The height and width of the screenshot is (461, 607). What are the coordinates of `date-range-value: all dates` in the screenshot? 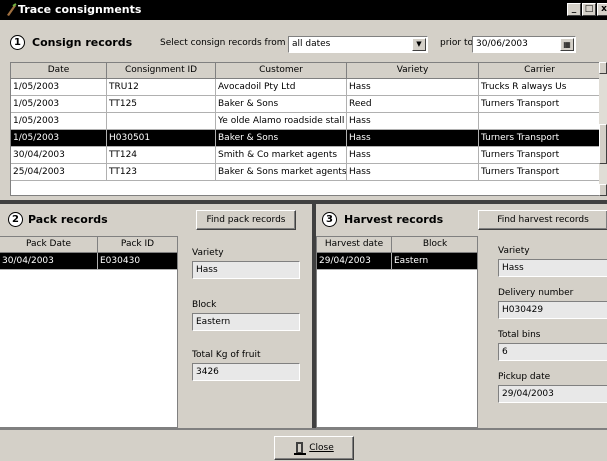 It's located at (311, 44).